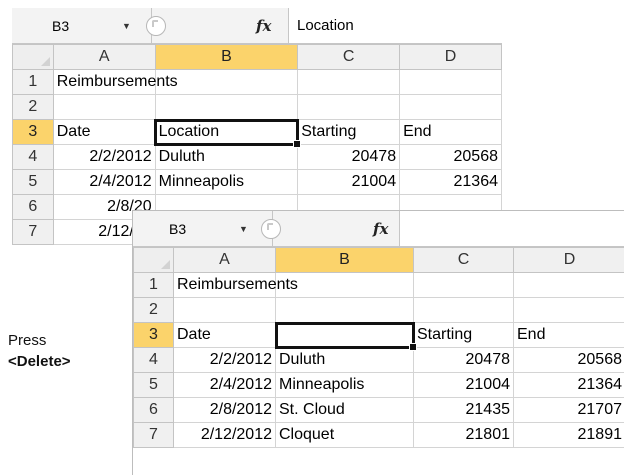 The width and height of the screenshot is (624, 475). What do you see at coordinates (569, 435) in the screenshot?
I see `cell-d7: 21891` at bounding box center [569, 435].